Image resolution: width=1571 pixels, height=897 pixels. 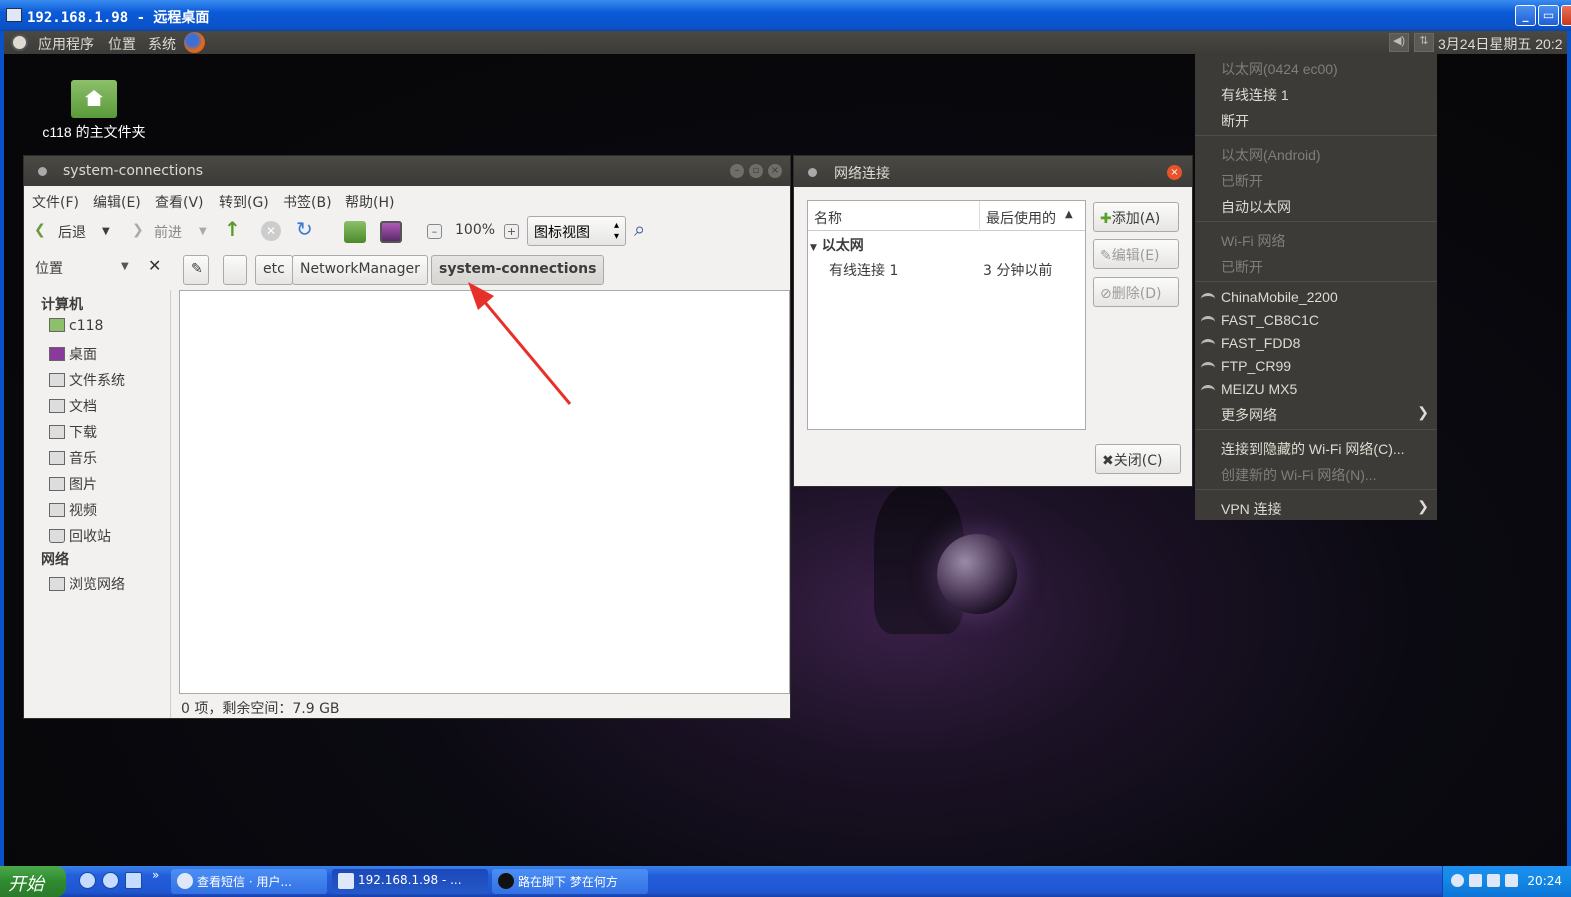 What do you see at coordinates (73, 355) in the screenshot?
I see `sidebar-item-desktop: 桌面` at bounding box center [73, 355].